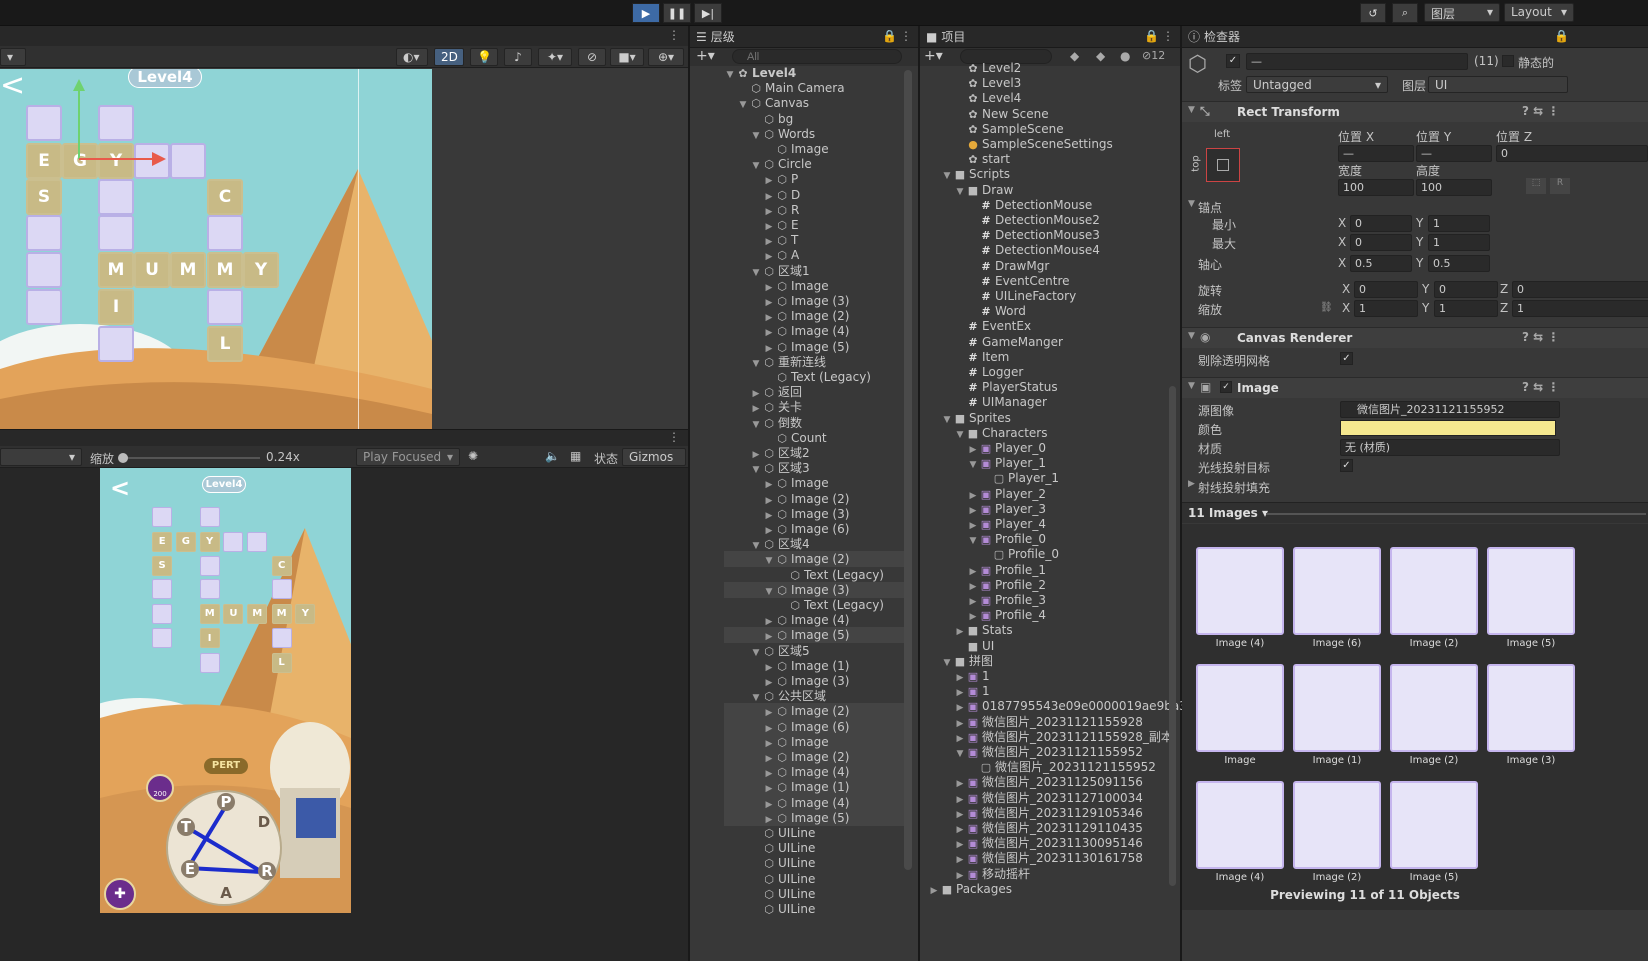 The image size is (1648, 961). I want to click on hierarchy-item: ▼ ⬡ Circle, so click(814, 164).